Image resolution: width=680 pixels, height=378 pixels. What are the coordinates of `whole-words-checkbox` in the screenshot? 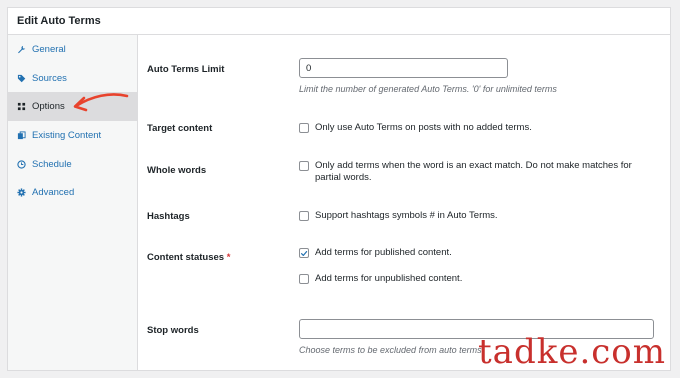 It's located at (304, 166).